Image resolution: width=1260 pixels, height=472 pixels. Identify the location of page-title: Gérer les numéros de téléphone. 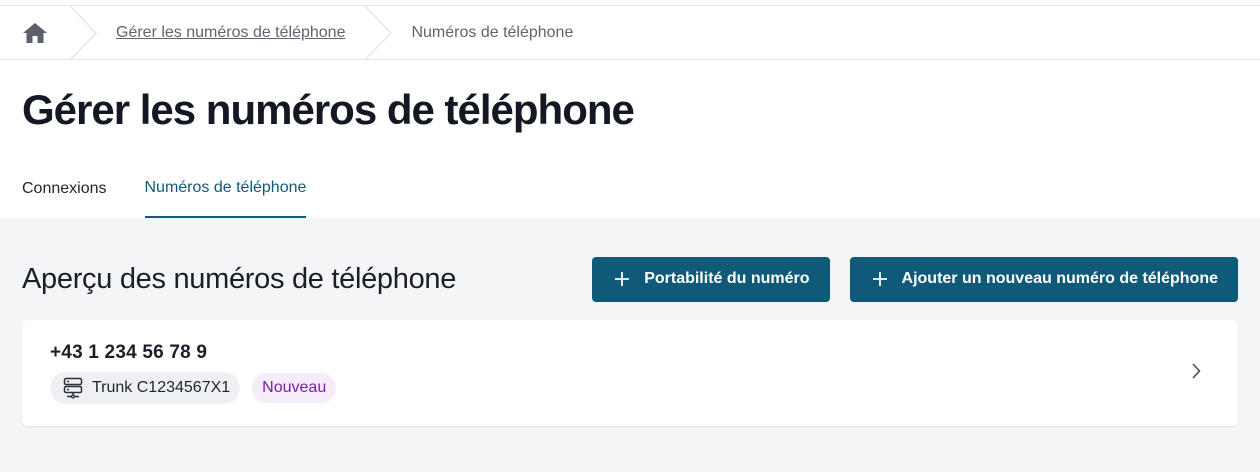
(328, 109).